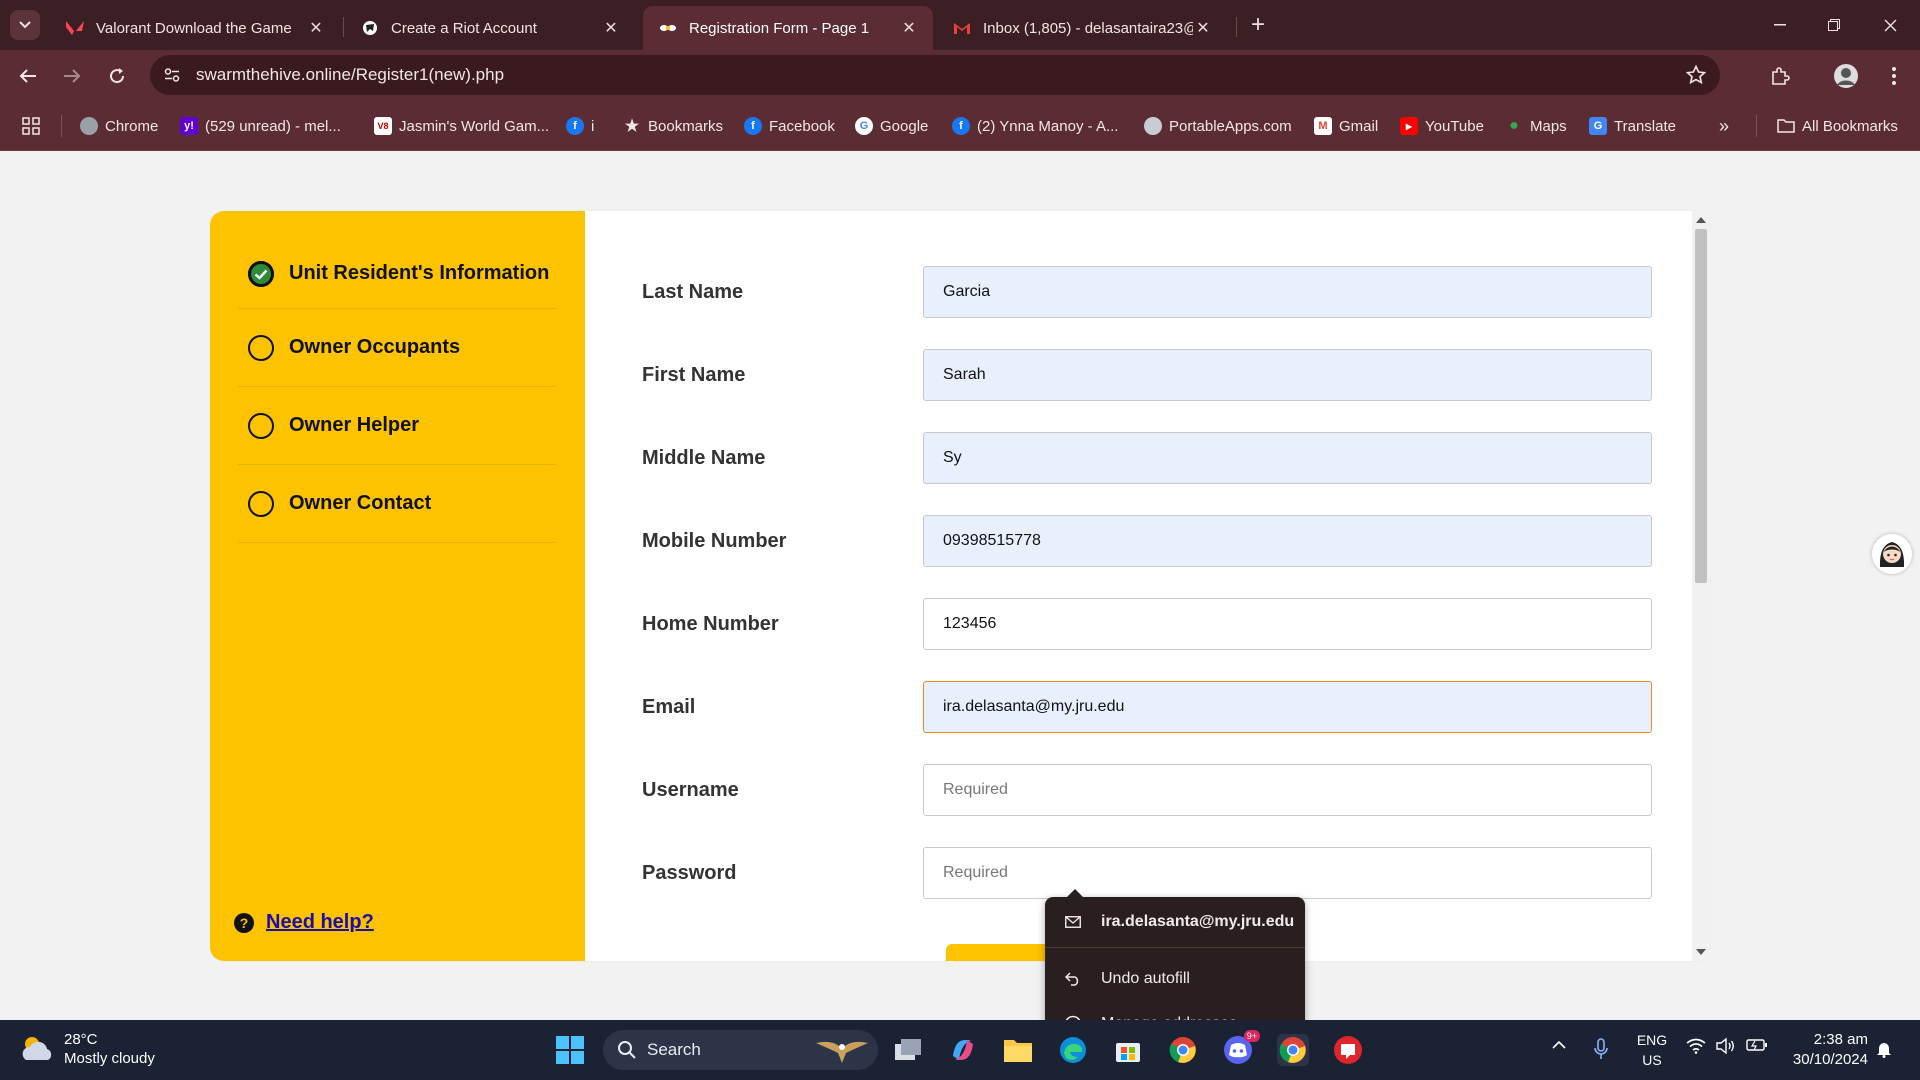 The width and height of the screenshot is (1920, 1080). What do you see at coordinates (1726, 1046) in the screenshot?
I see `volume-button` at bounding box center [1726, 1046].